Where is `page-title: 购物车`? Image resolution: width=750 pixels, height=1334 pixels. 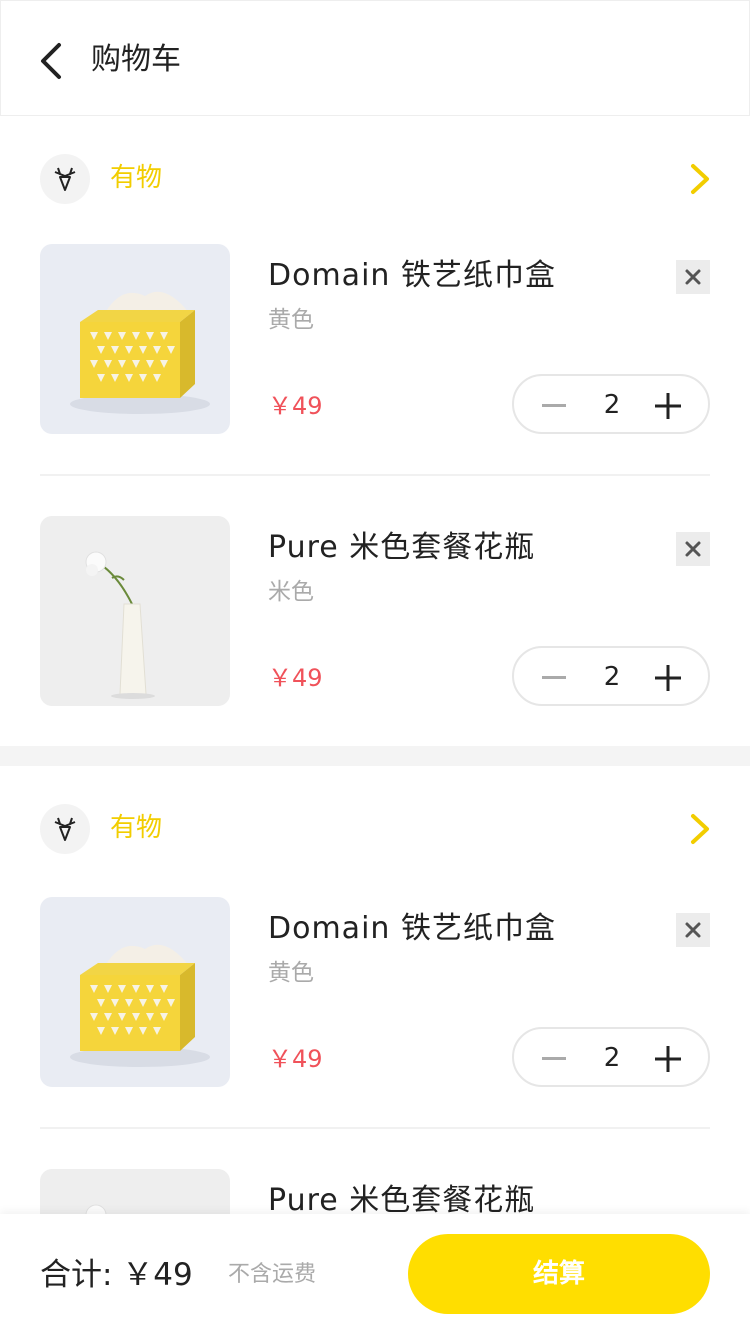
page-title: 购物车 is located at coordinates (136, 59).